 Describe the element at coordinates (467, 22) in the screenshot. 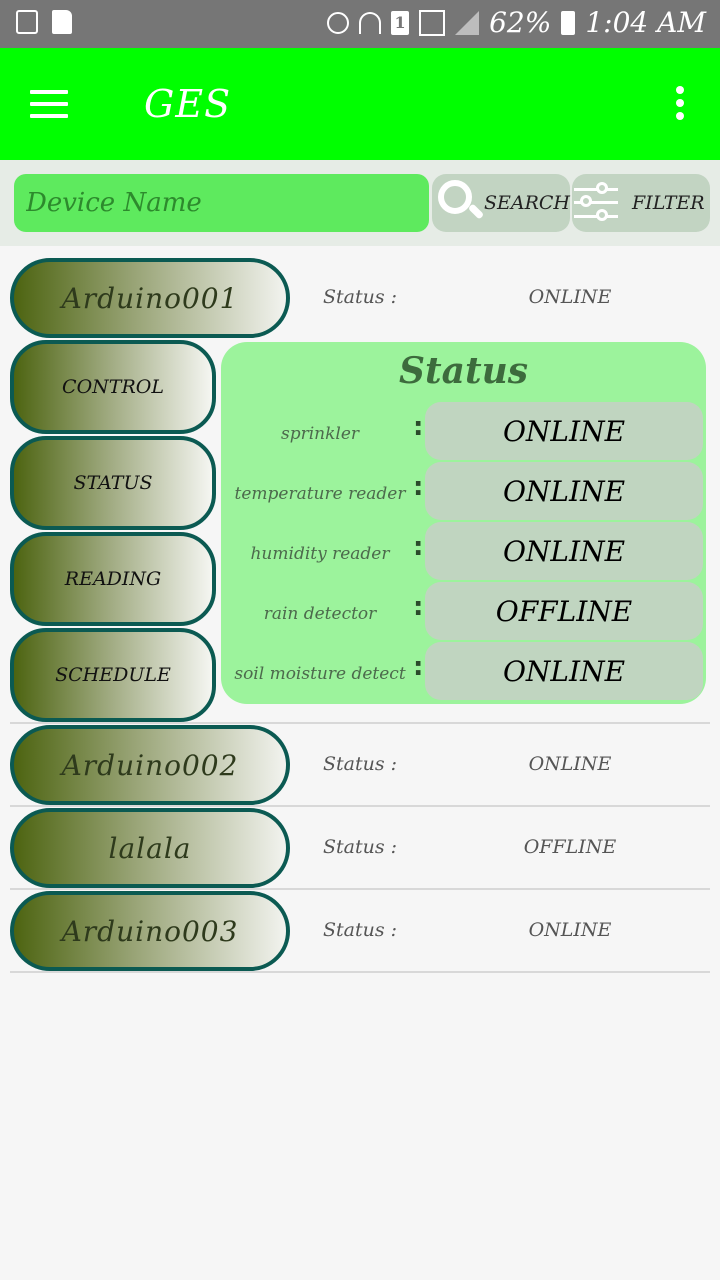

I see `signal-strength-icon` at that location.